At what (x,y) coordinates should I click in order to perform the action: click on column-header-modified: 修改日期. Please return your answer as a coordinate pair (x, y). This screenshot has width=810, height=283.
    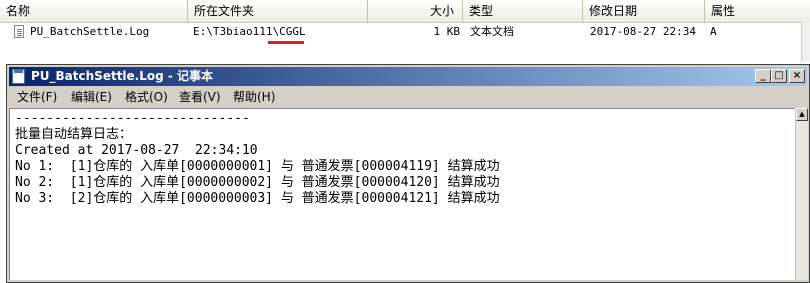
    Looking at the image, I should click on (644, 11).